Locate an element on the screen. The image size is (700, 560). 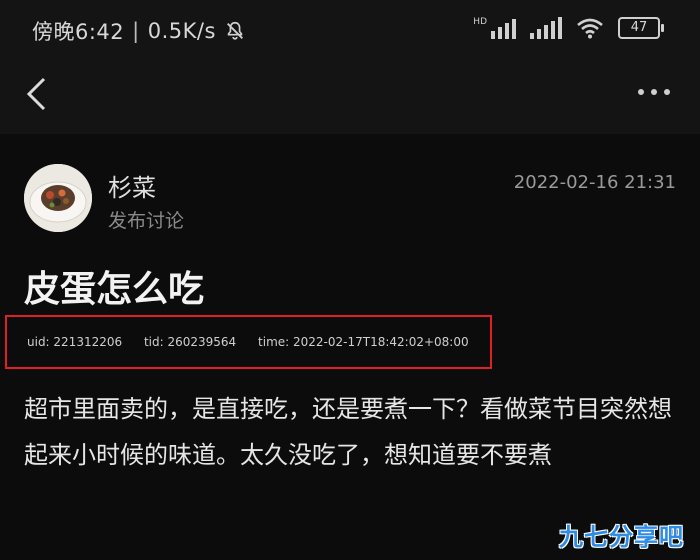
time-text: time: 2022-02-17T18:42:02+08:00 is located at coordinates (363, 342).